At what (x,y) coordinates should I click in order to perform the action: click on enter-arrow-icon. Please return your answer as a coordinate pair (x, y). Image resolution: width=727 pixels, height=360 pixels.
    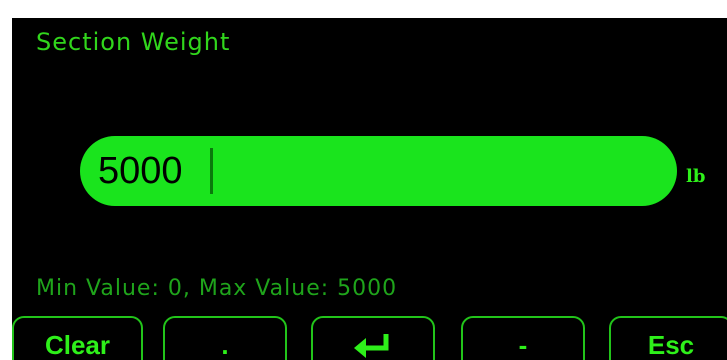
    Looking at the image, I should click on (373, 345).